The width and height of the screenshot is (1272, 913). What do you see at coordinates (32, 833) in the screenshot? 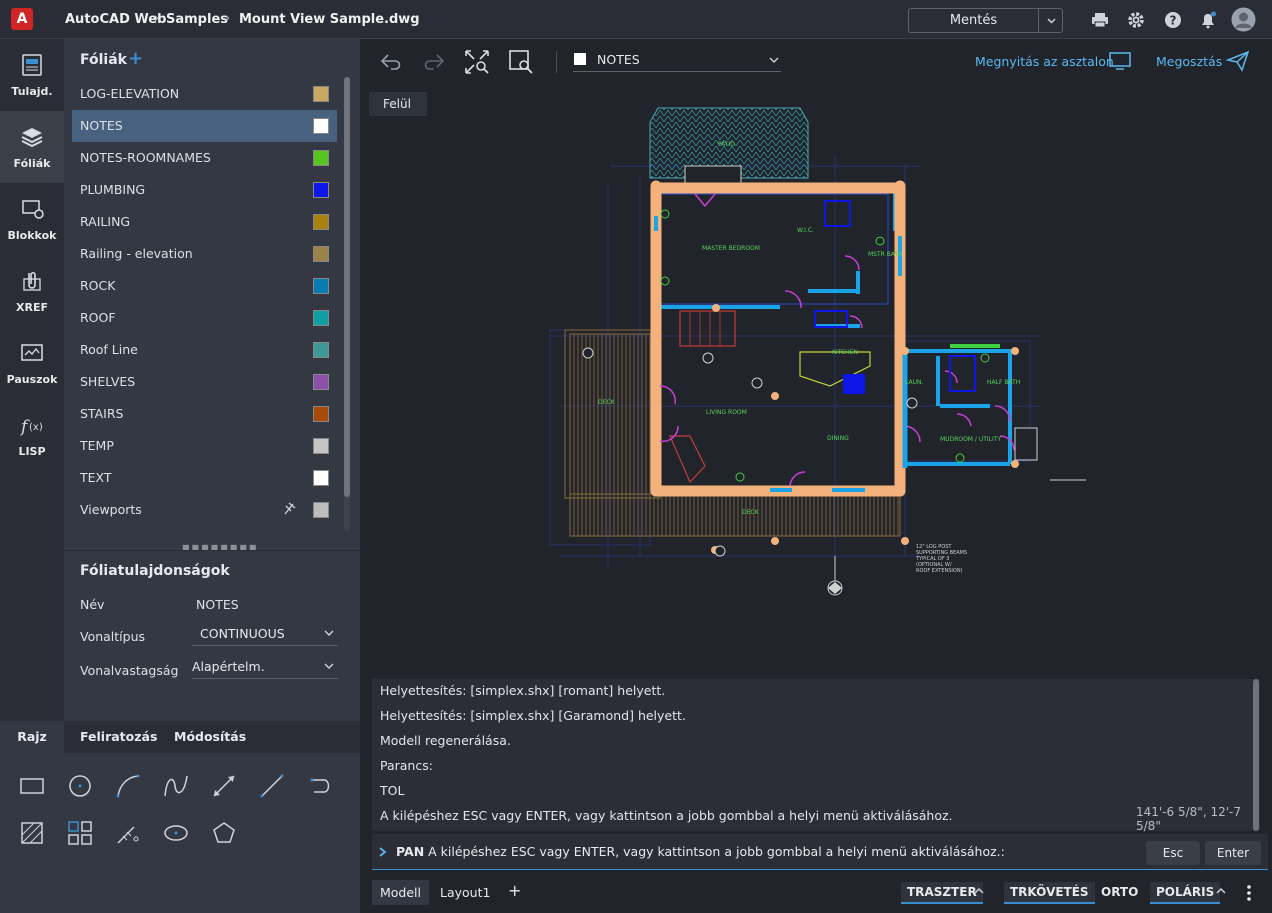
I see `hatch-icon` at bounding box center [32, 833].